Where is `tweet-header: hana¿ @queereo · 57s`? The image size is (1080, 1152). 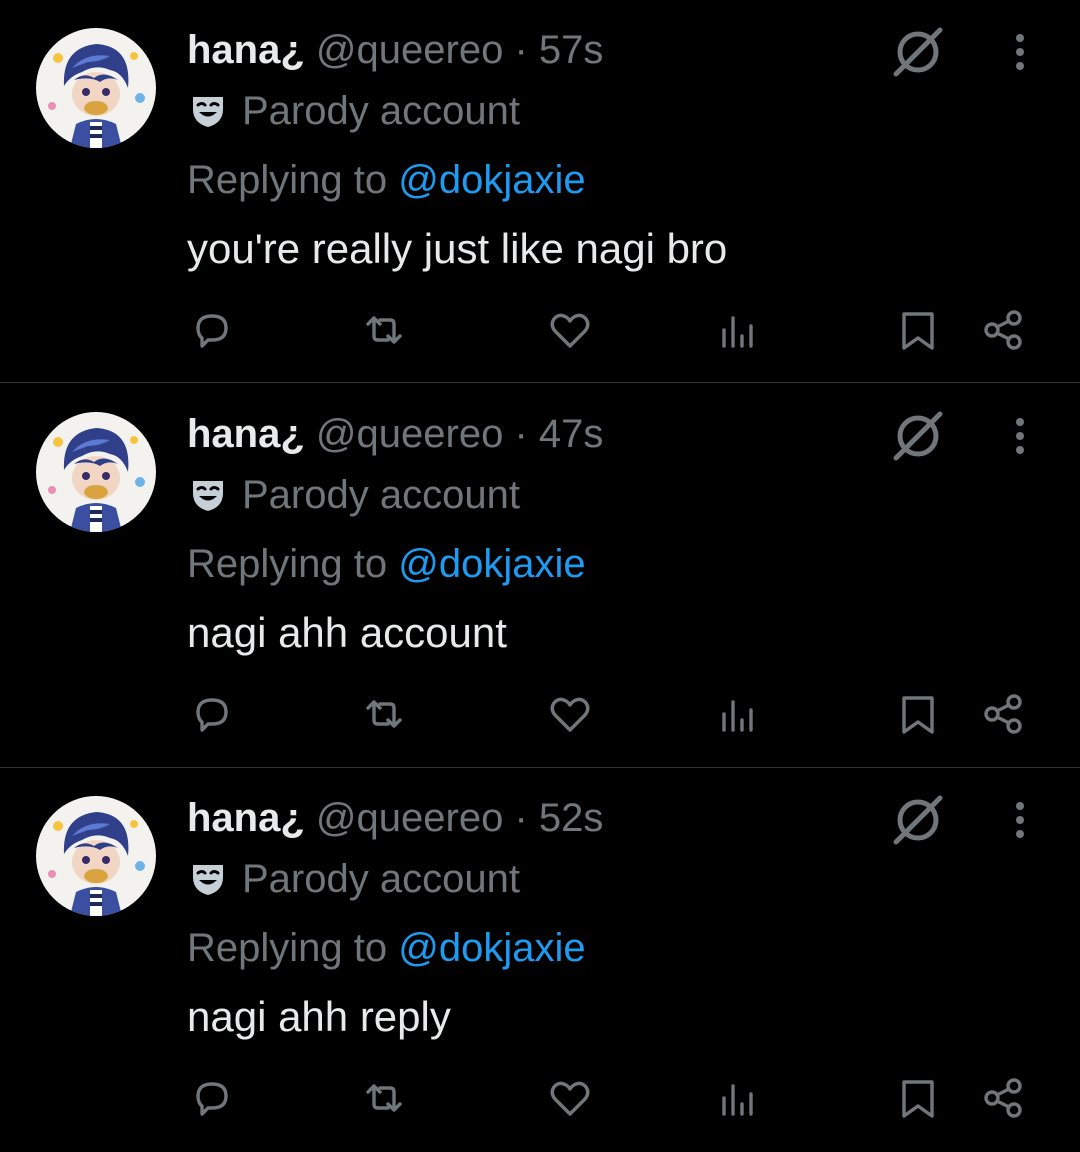
tweet-header: hana¿ @queereo · 57s is located at coordinates (395, 50).